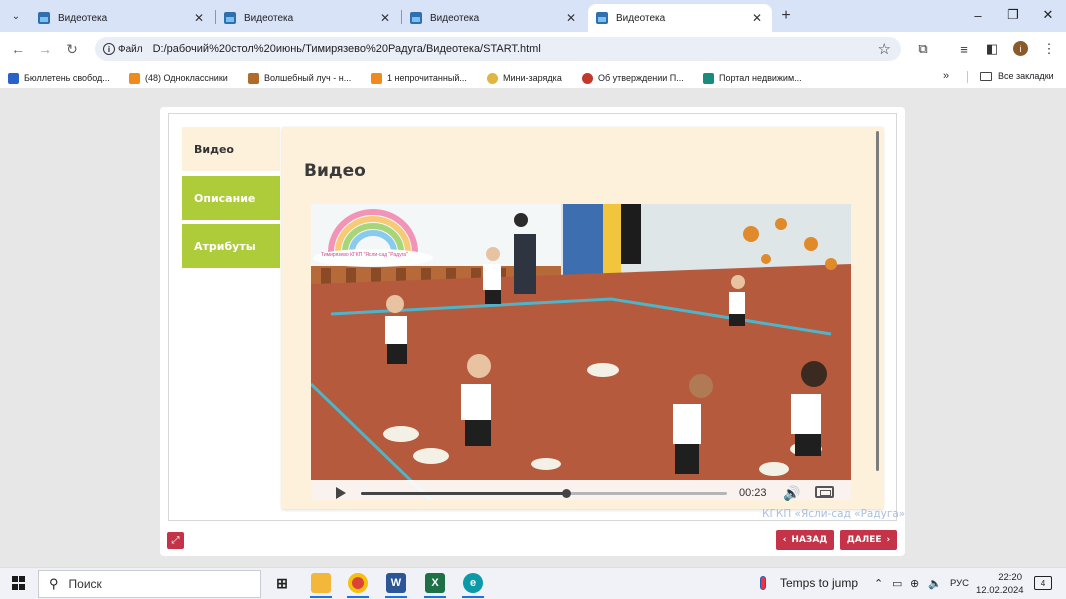 The height and width of the screenshot is (599, 1066). I want to click on bookmark-label: (48) Одноклассники, so click(186, 78).